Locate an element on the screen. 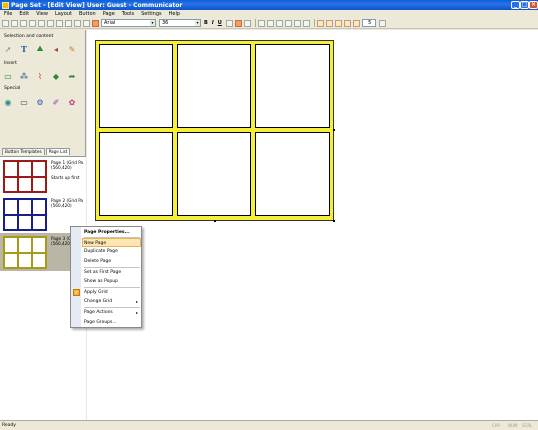 The height and width of the screenshot is (430, 538). italic-button: I is located at coordinates (213, 23).